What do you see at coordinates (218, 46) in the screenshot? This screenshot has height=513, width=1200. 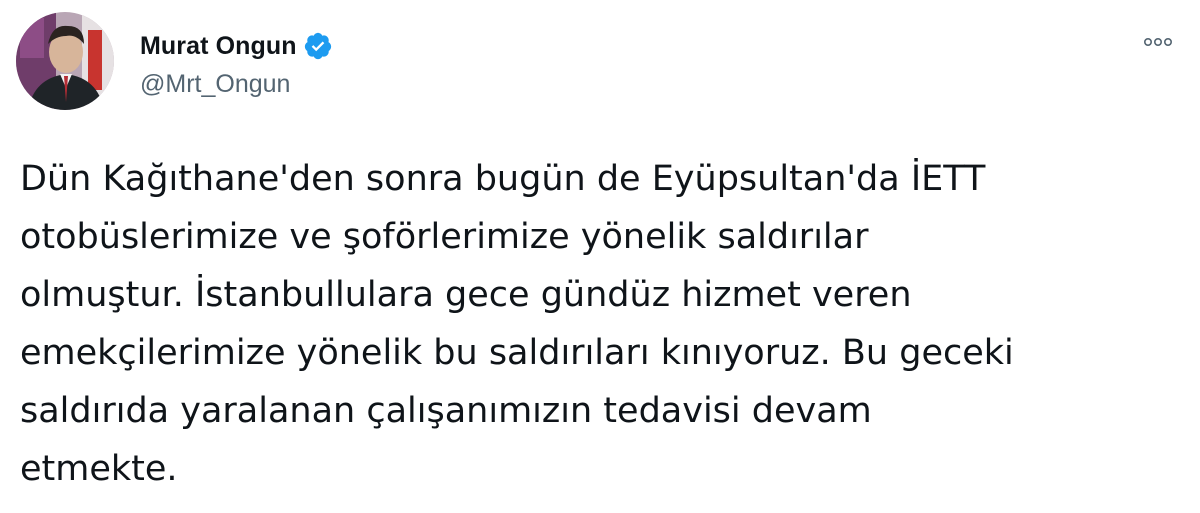 I see `display-name: Murat Ongun` at bounding box center [218, 46].